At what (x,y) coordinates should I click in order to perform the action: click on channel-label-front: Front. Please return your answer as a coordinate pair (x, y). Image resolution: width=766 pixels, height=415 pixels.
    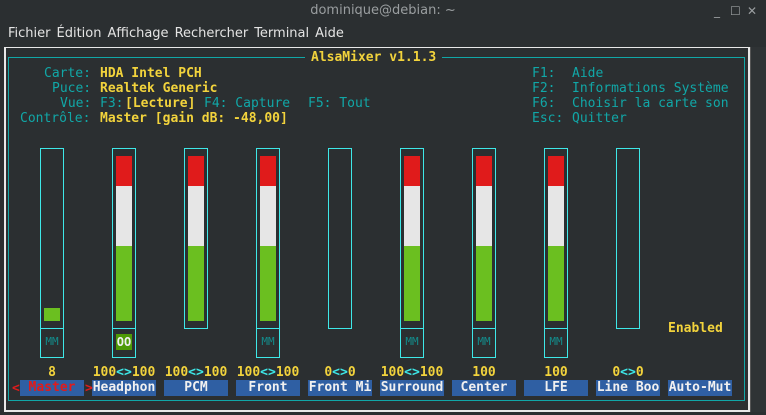
    Looking at the image, I should click on (268, 388).